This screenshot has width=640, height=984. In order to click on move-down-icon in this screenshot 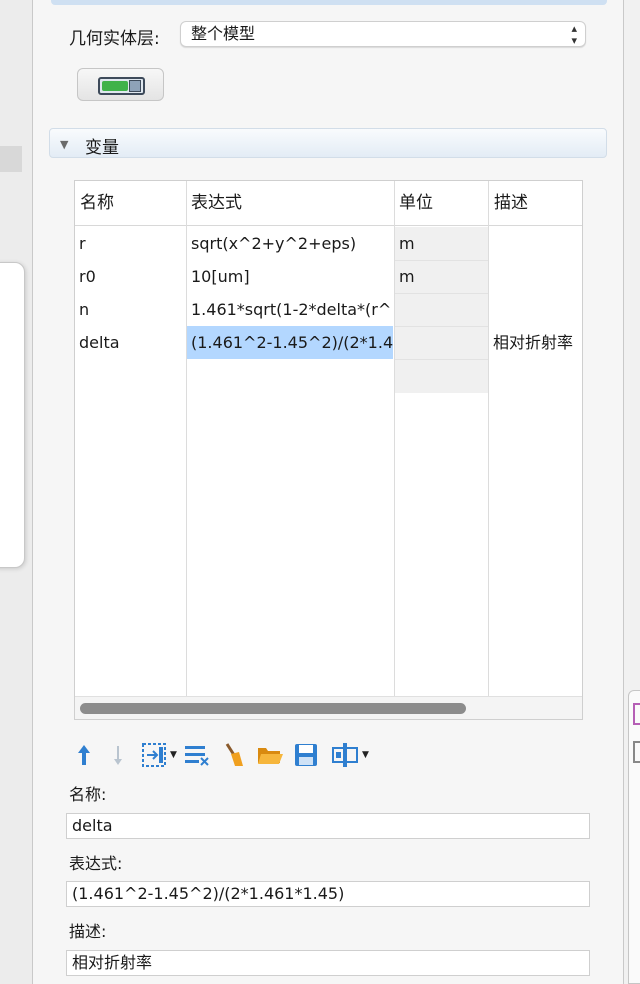, I will do `click(118, 755)`.